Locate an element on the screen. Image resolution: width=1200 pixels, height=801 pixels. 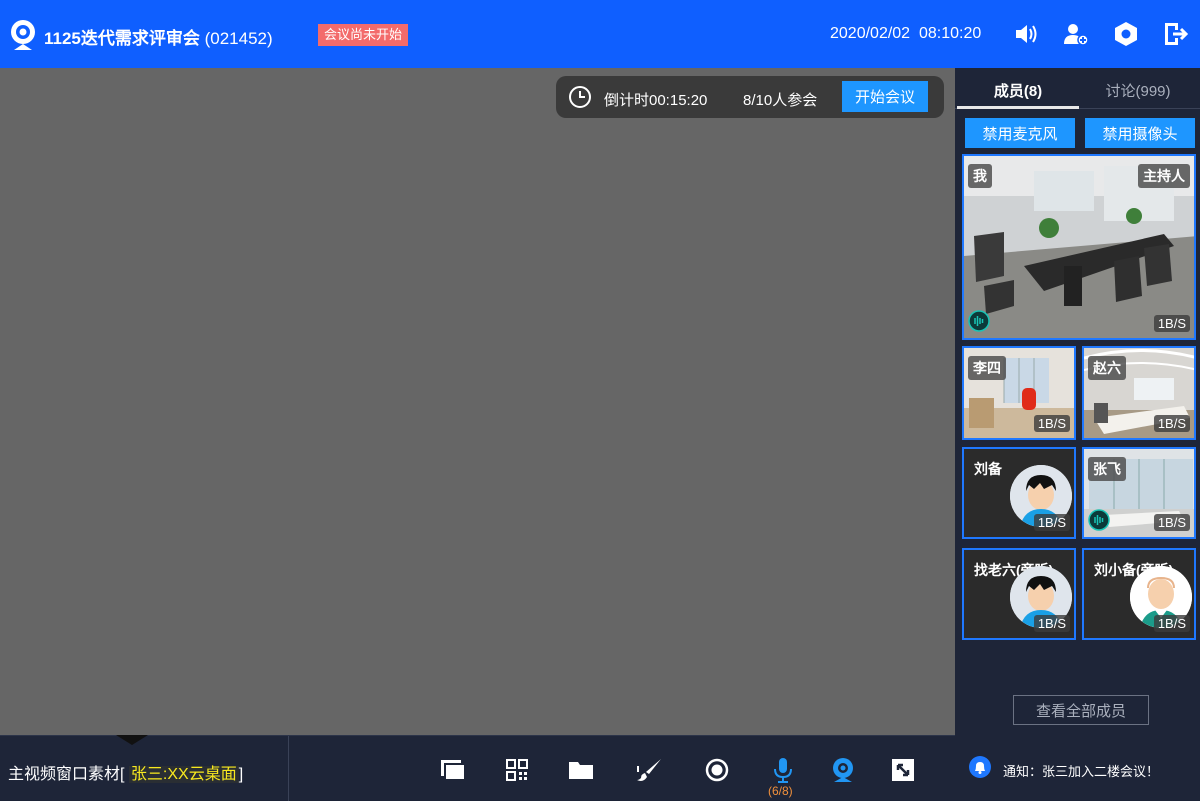
main-video-source: 主视频窗口素材[ 张三:XX云桌面] is located at coordinates (125, 772).